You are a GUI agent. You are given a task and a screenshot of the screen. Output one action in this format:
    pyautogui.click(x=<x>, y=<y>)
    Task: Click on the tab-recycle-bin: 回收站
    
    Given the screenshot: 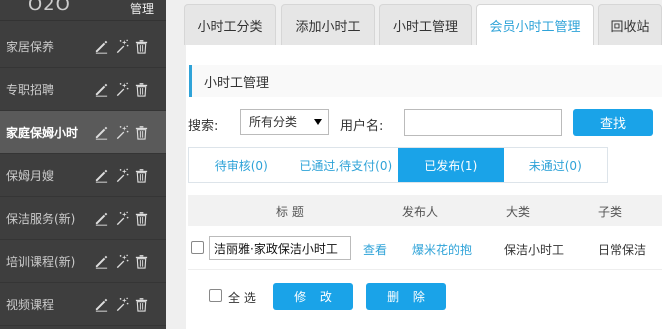 What is the action you would take?
    pyautogui.click(x=630, y=24)
    